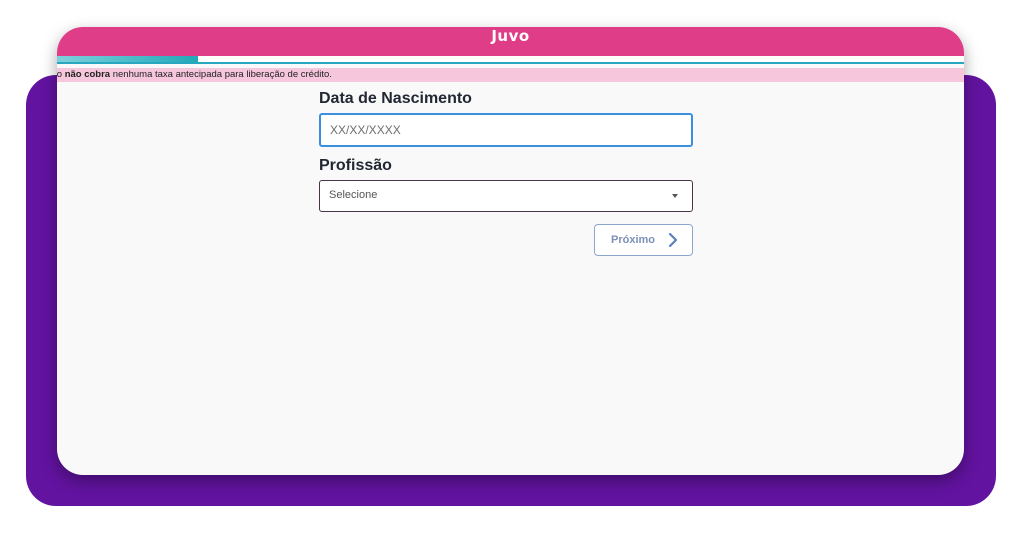 The image size is (1024, 536). What do you see at coordinates (506, 196) in the screenshot?
I see `profession-select: Selecione` at bounding box center [506, 196].